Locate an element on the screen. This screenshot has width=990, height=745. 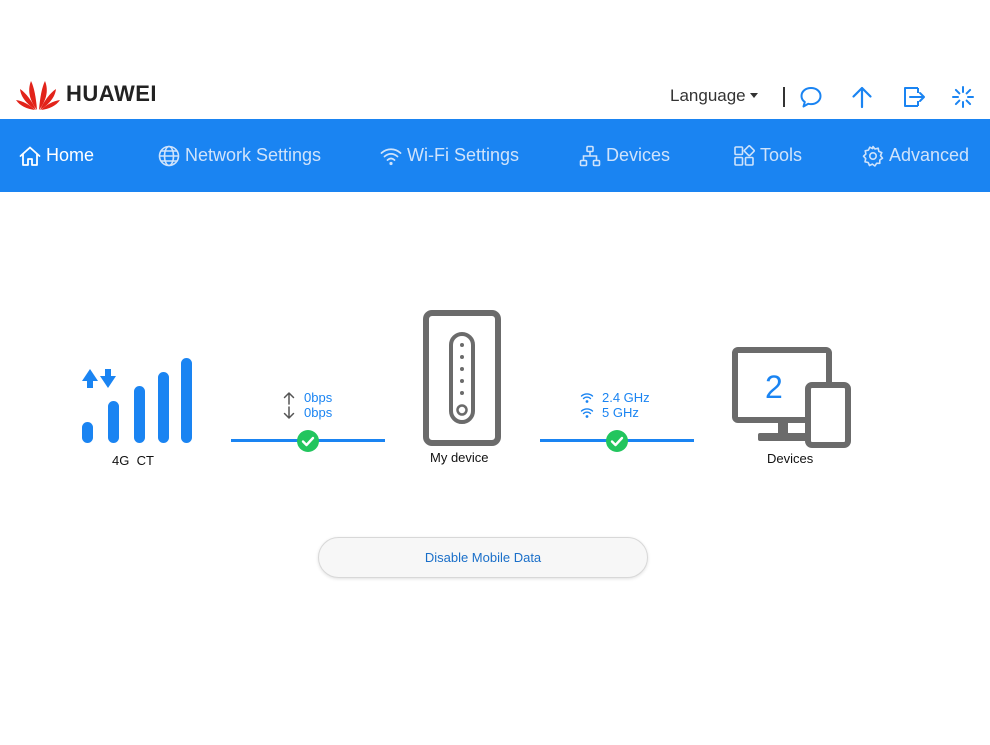
nav-label: Tools is located at coordinates (781, 155).